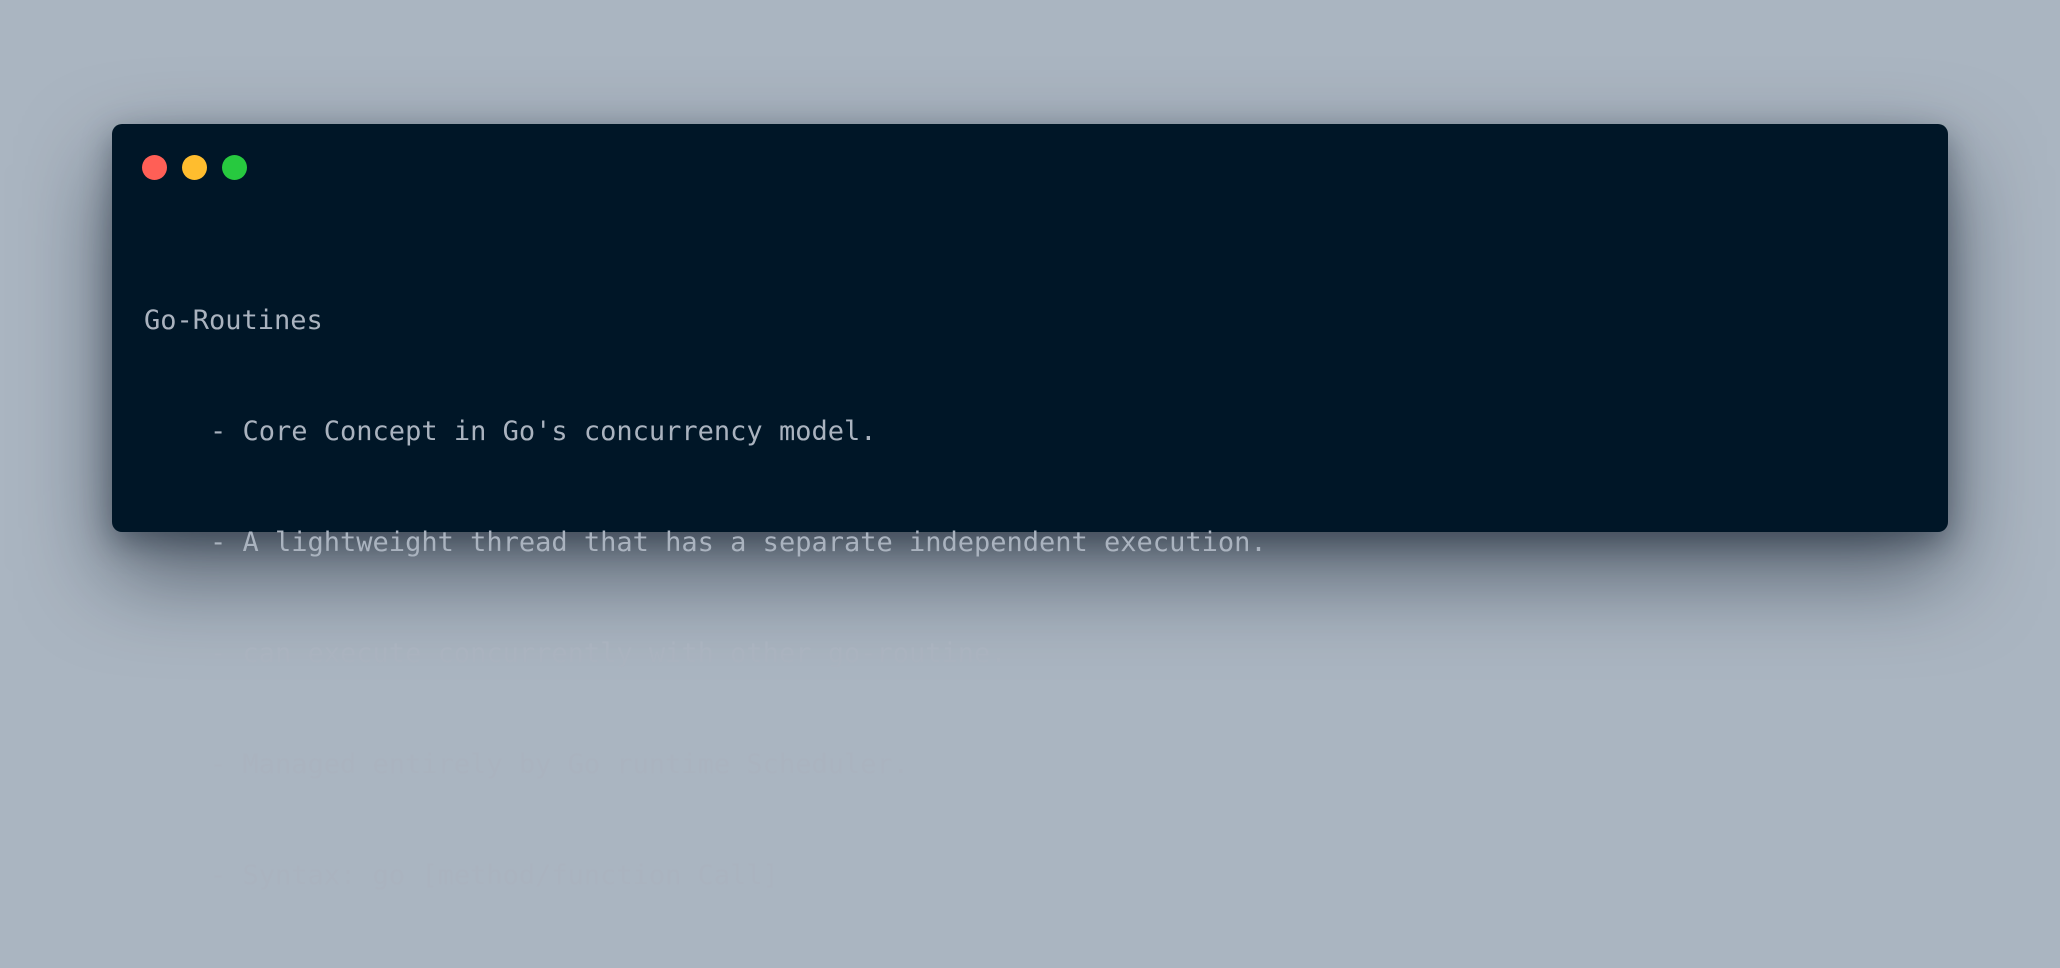  Describe the element at coordinates (234, 167) in the screenshot. I see `zoom-button` at that location.